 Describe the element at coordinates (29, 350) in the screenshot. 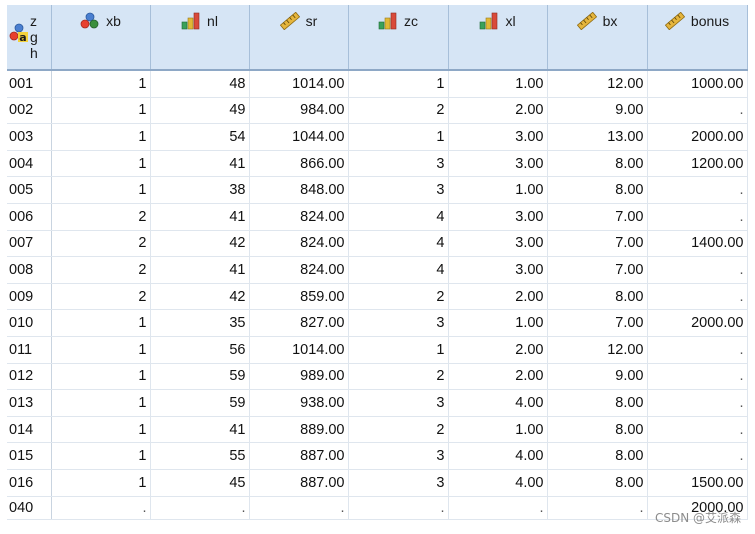

I see `row-id-cell: 011` at that location.